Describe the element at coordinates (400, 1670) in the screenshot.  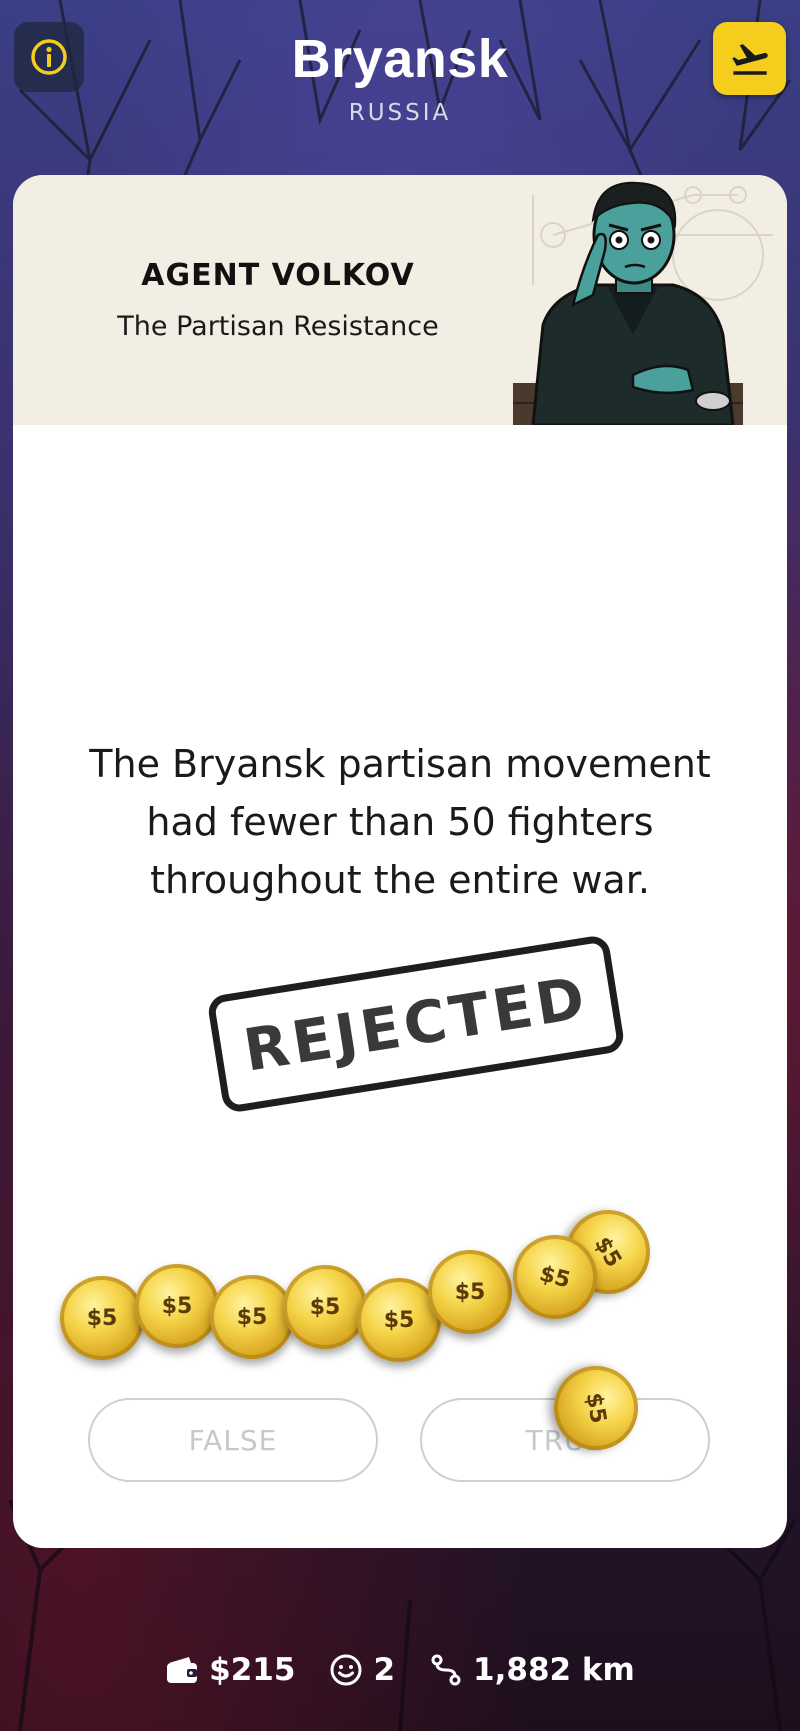
I see `status-bar: $215 2 1,882 km` at that location.